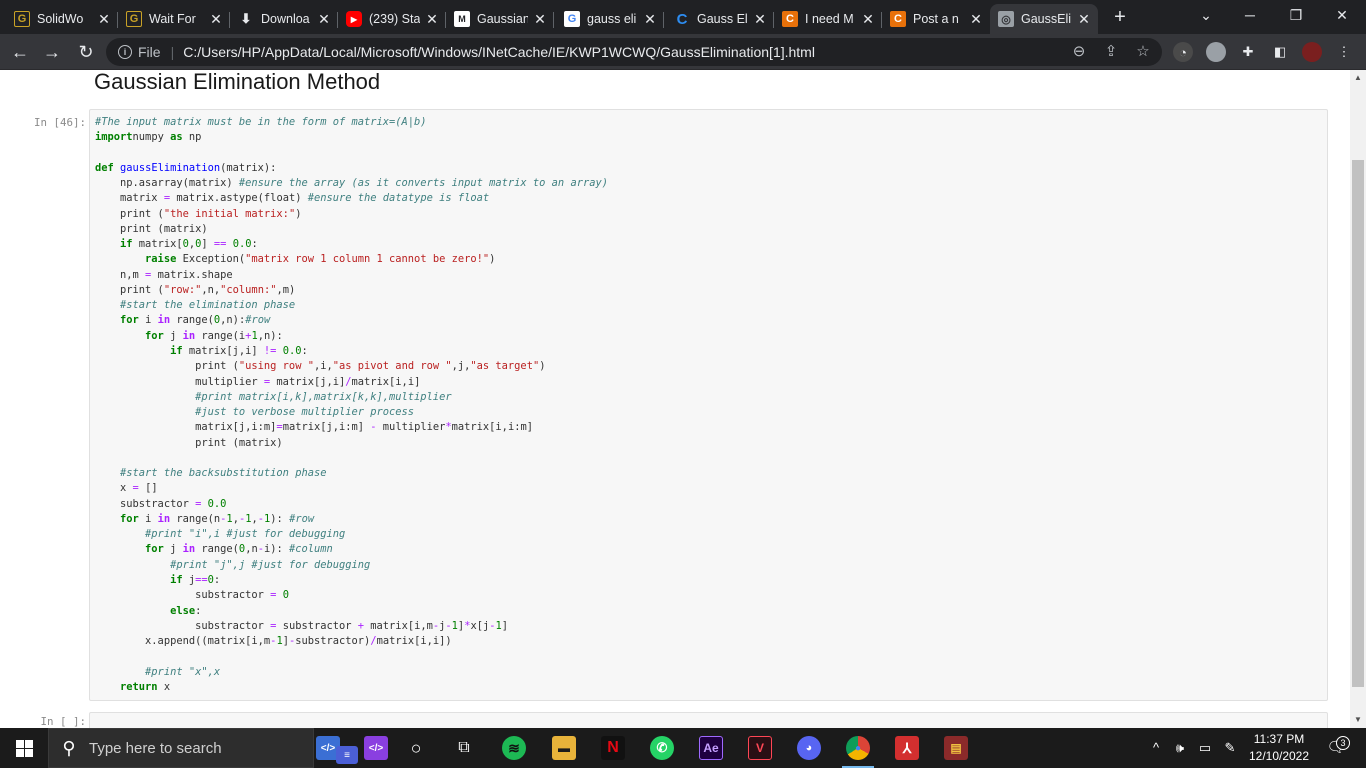  I want to click on tab-solidworks: G SolidWo ✕, so click(62, 19).